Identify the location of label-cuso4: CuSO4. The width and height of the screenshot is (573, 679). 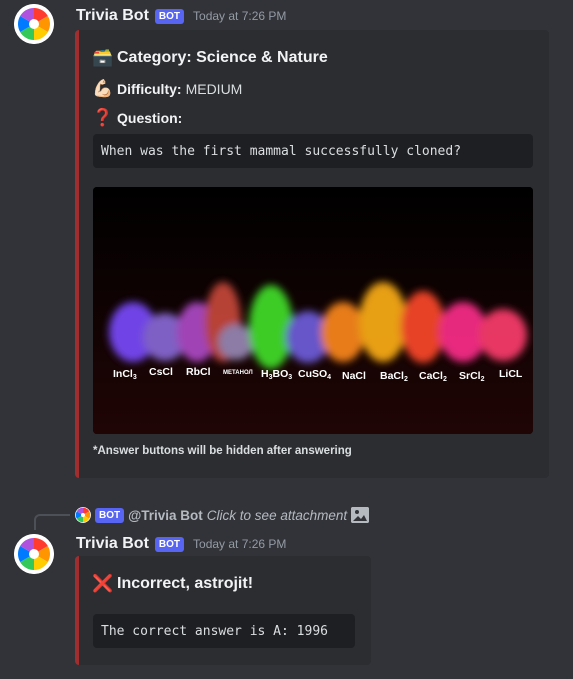
(314, 374).